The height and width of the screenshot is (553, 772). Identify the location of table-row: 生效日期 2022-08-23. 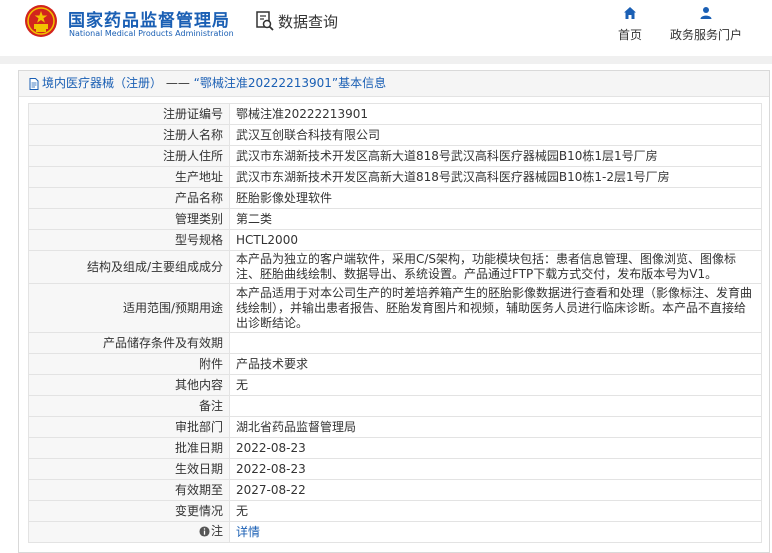
(395, 469).